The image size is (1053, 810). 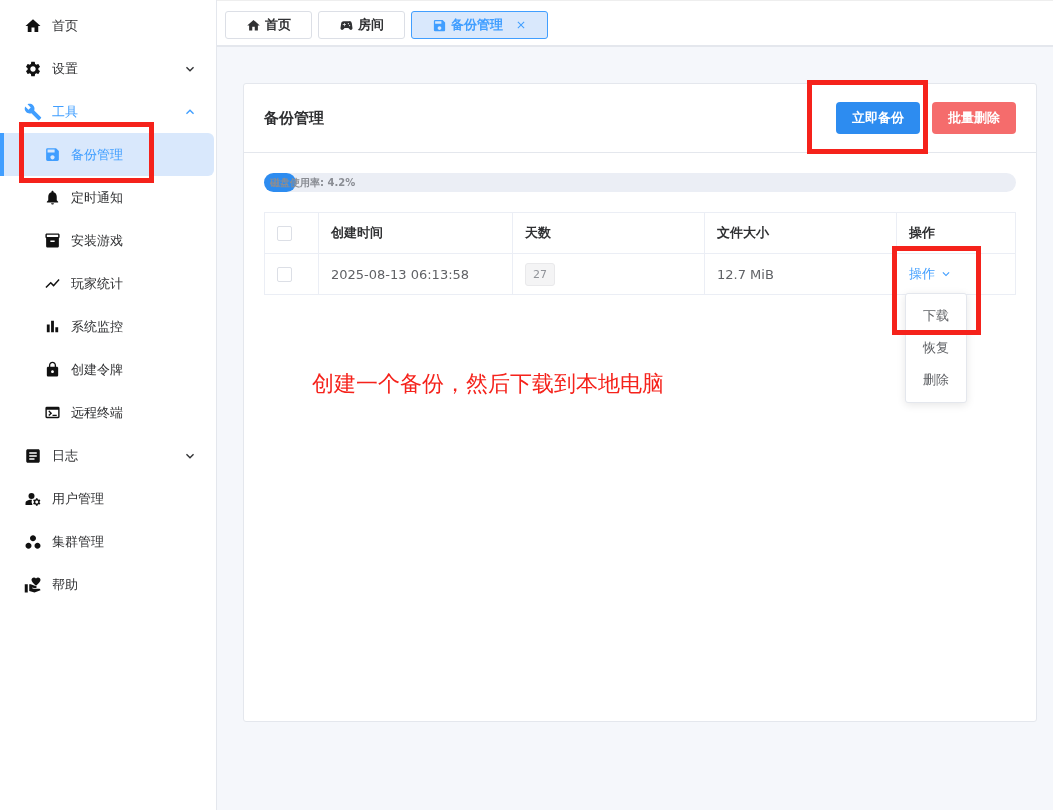 I want to click on menu-item: 恢复, so click(x=936, y=348).